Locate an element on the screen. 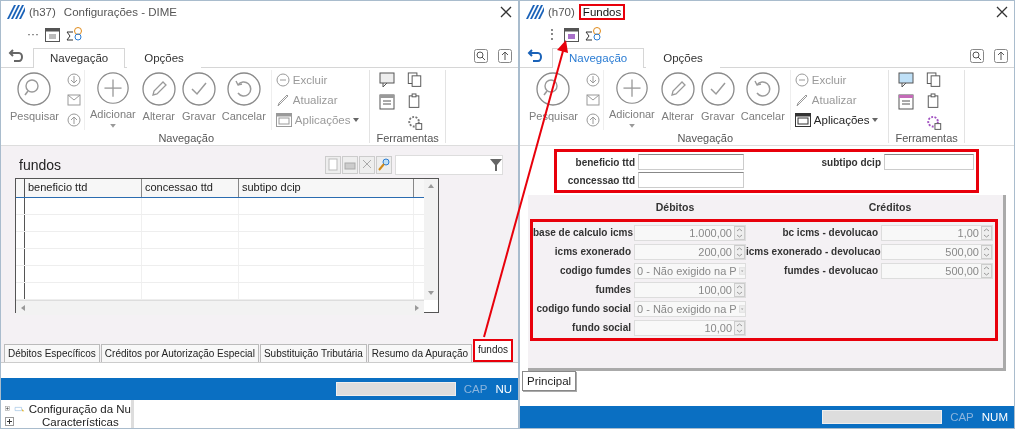  field-label: concessao ttd is located at coordinates (600, 180).